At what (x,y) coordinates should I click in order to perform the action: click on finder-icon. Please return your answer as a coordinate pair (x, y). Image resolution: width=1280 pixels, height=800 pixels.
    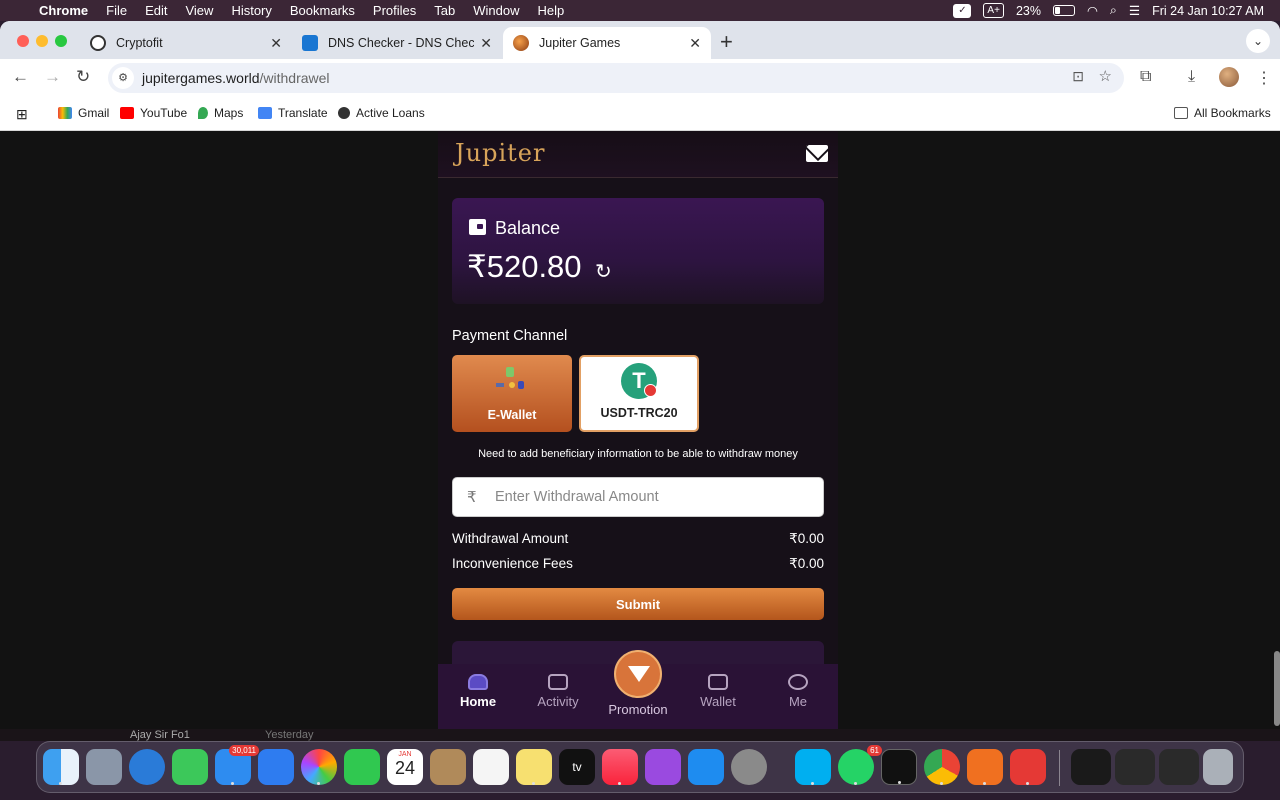
    Looking at the image, I should click on (61, 767).